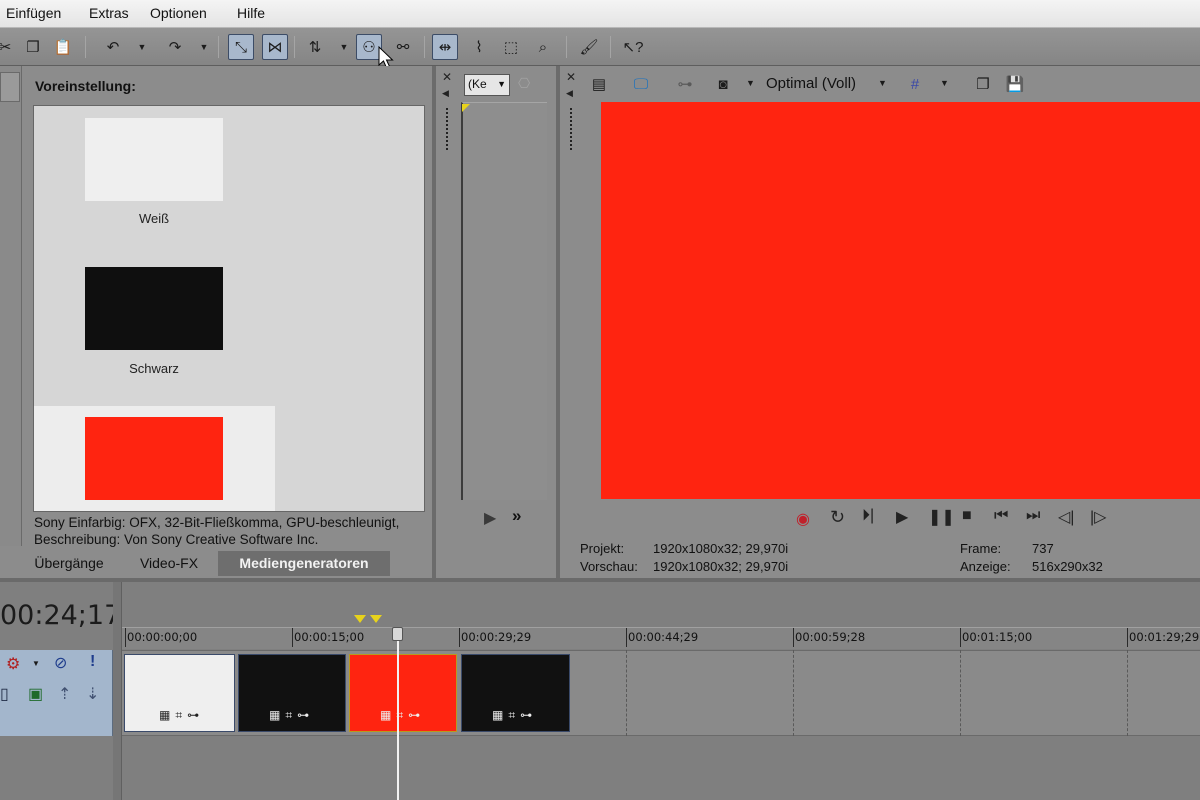  Describe the element at coordinates (487, 85) in the screenshot. I see `preset-dropdown: (Ke ▼` at that location.